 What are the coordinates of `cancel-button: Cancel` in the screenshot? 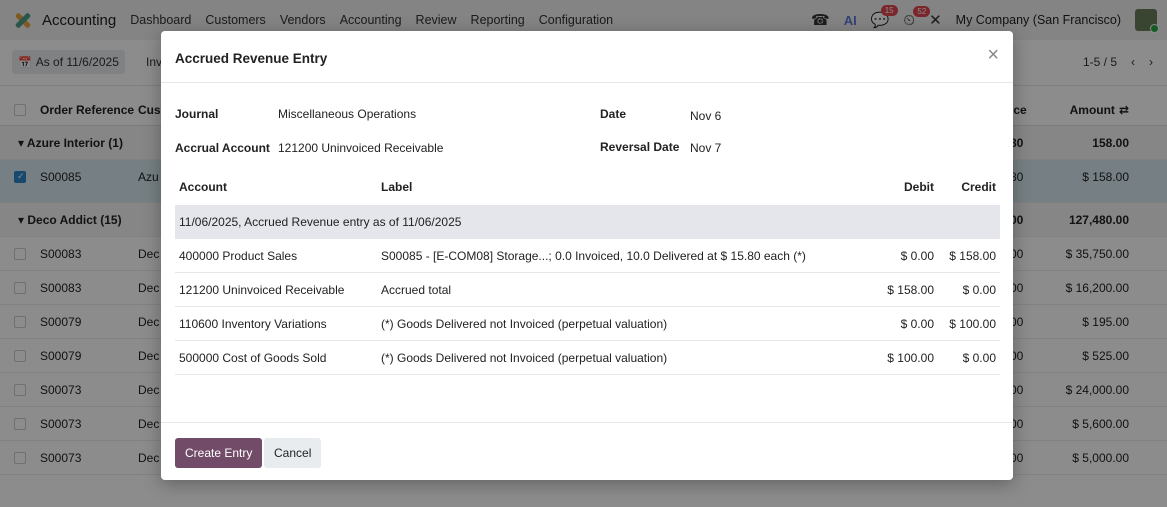 It's located at (293, 453).